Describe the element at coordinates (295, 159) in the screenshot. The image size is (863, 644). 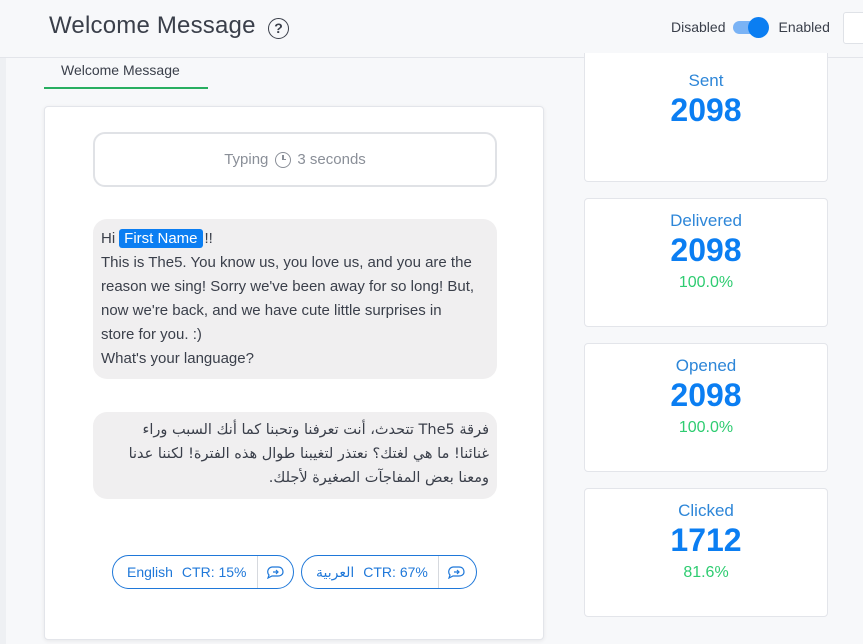
I see `typing-indicator: Typing 3 seconds` at that location.